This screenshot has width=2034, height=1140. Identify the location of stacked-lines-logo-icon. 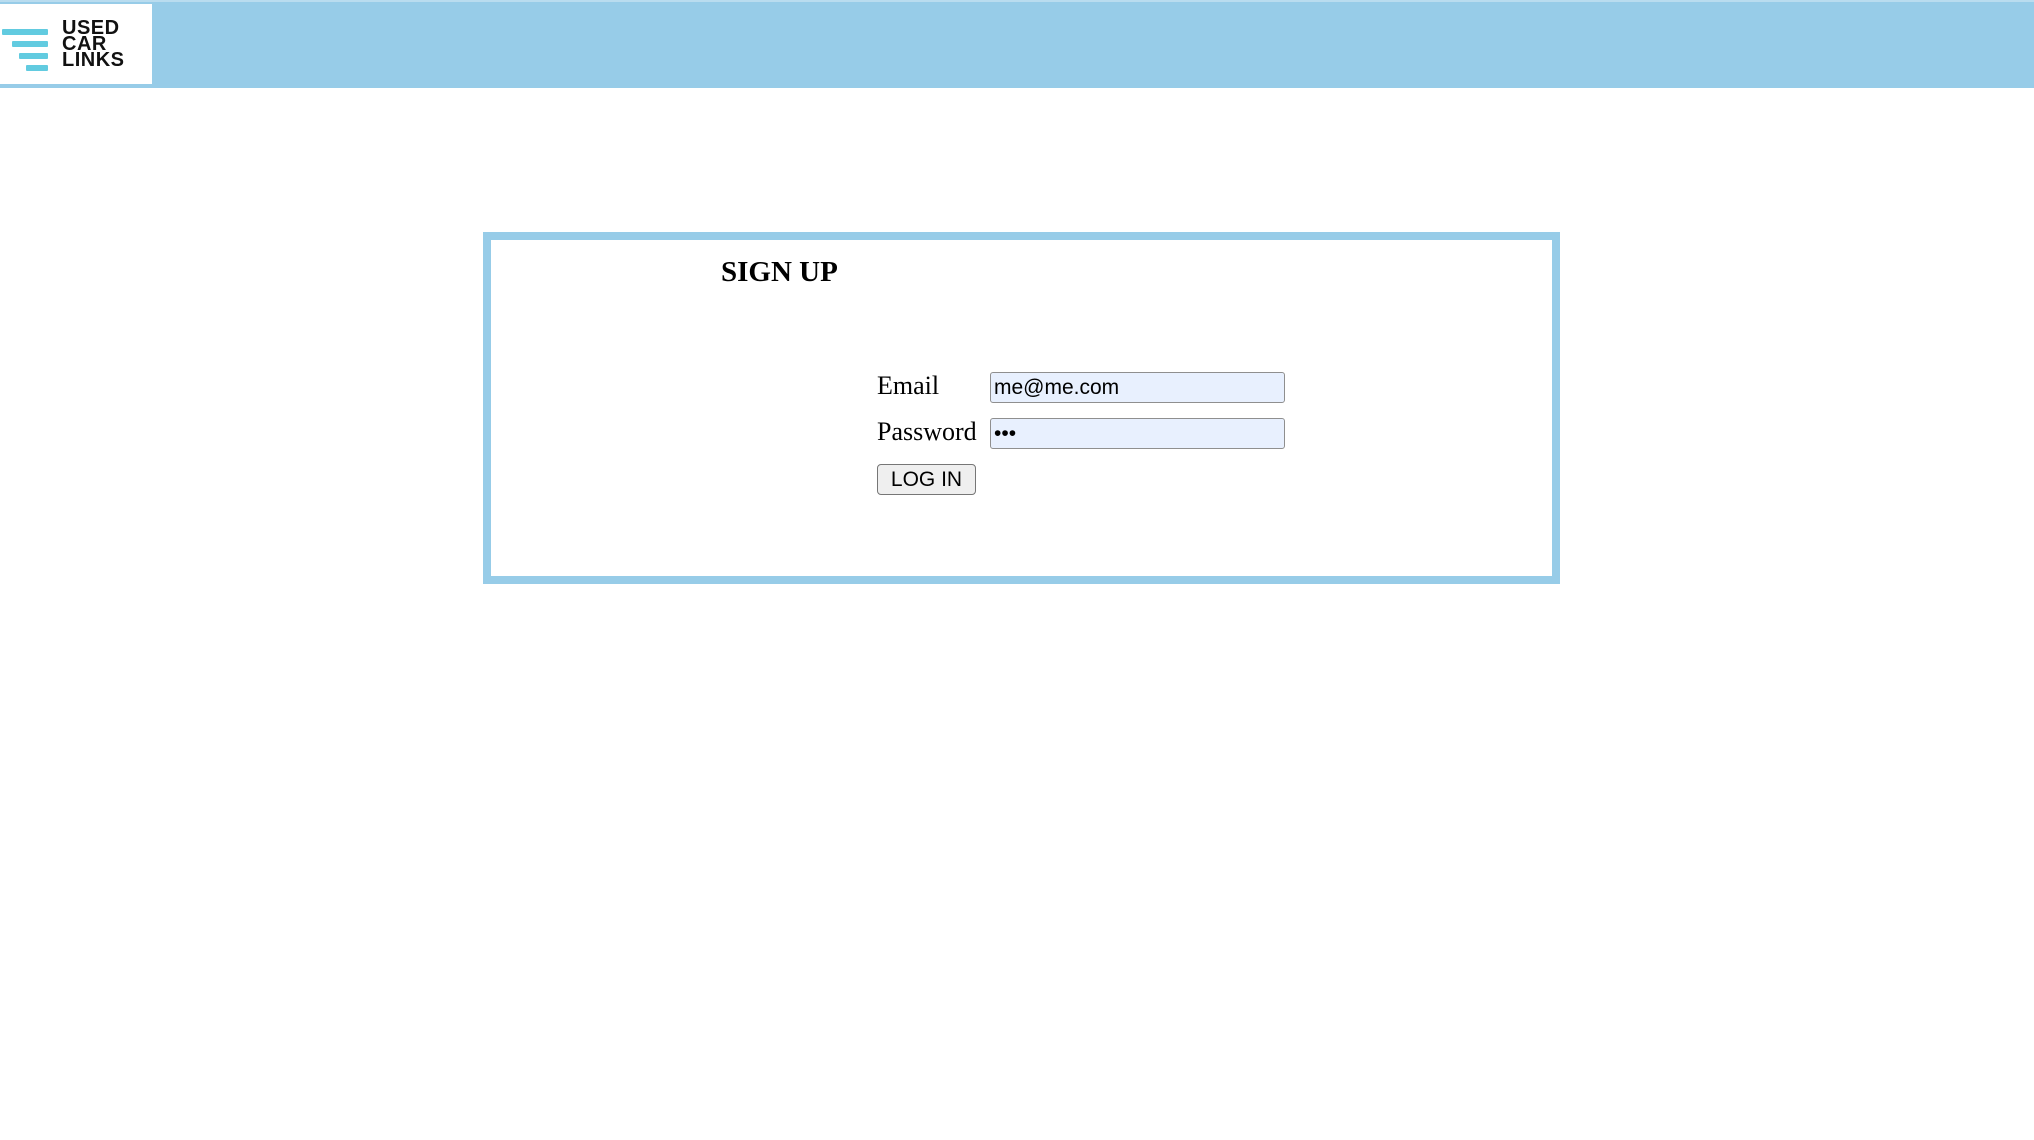
(26, 51).